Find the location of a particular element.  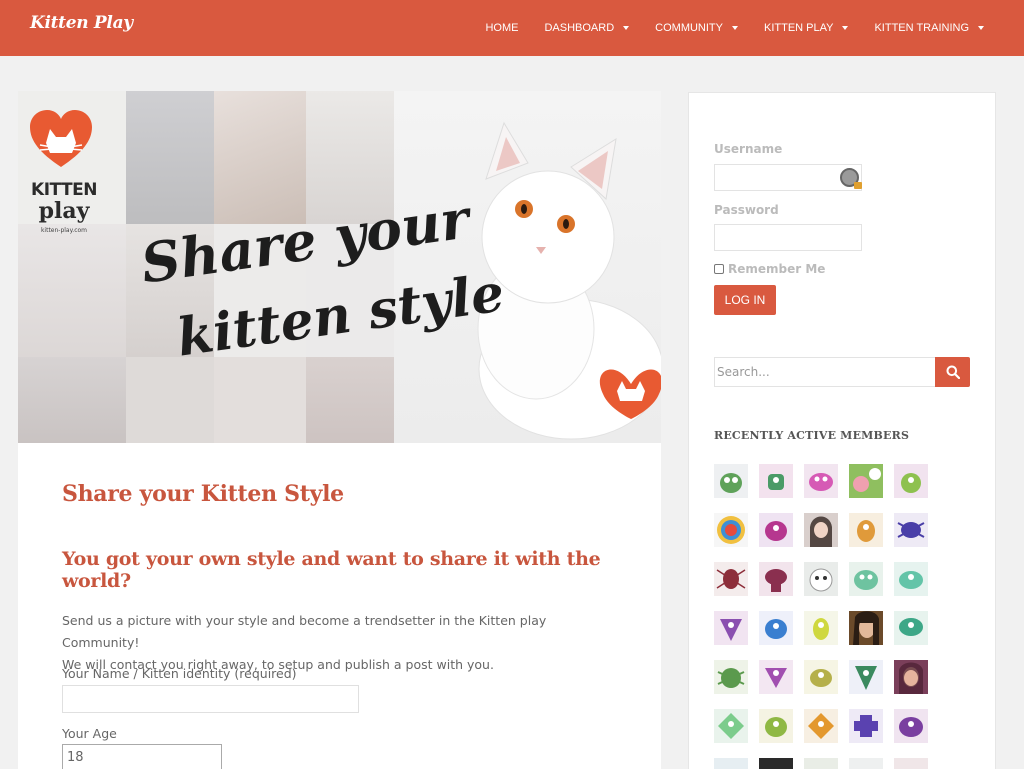

password-label: Password is located at coordinates (746, 210).